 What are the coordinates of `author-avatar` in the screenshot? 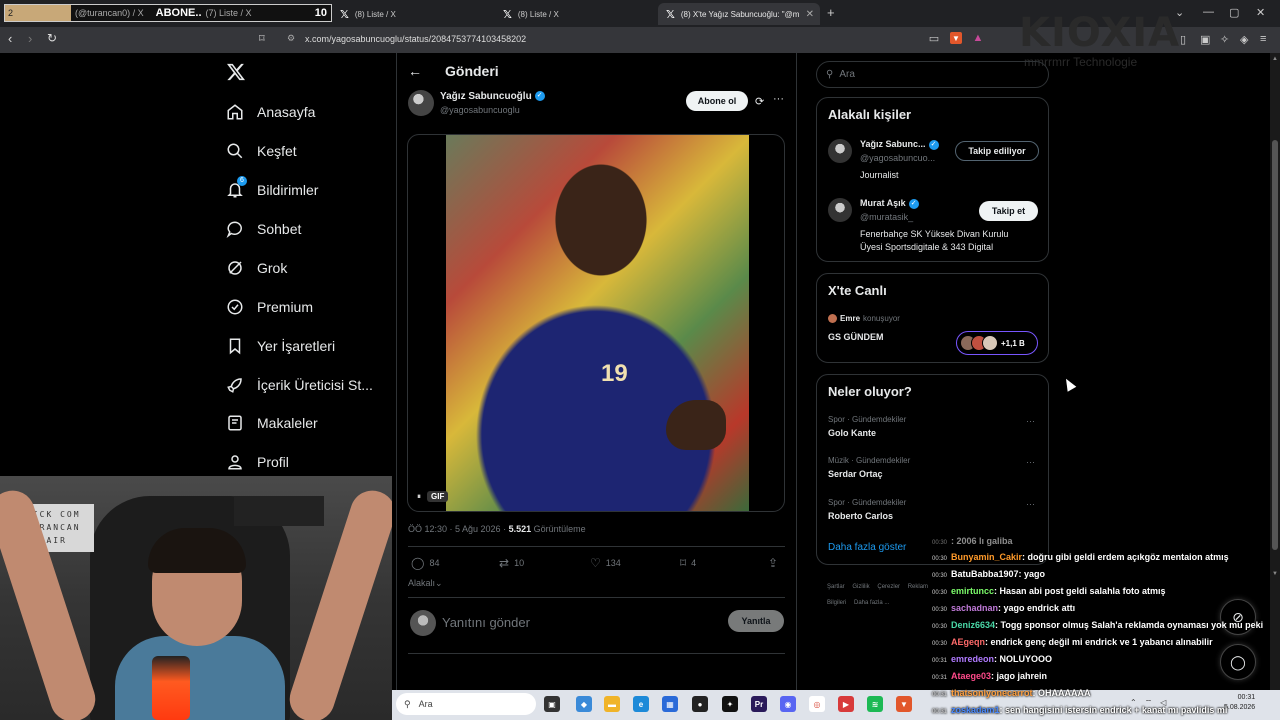 It's located at (421, 103).